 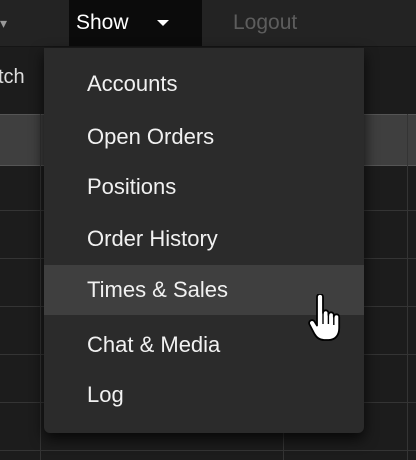 What do you see at coordinates (204, 395) in the screenshot?
I see `menu-item-log: Log` at bounding box center [204, 395].